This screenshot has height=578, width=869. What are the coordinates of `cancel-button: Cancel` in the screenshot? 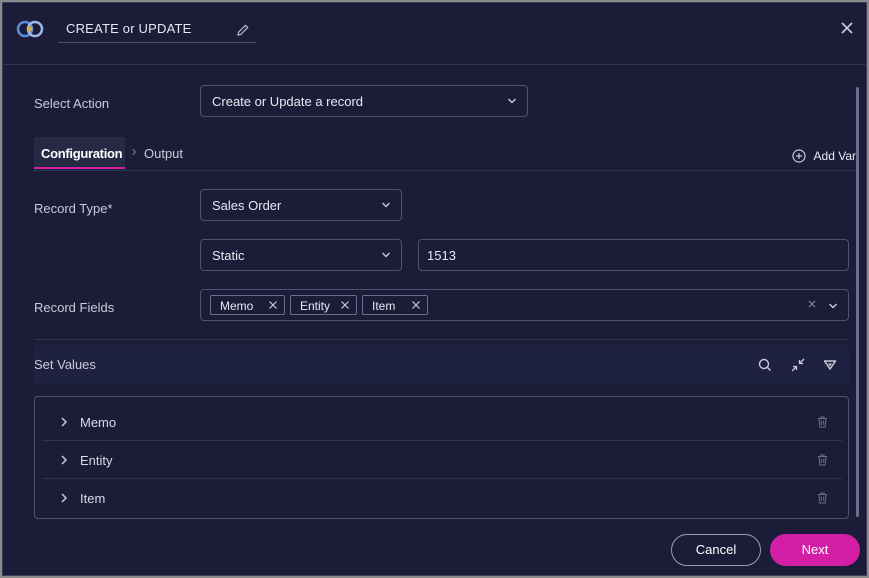 It's located at (716, 550).